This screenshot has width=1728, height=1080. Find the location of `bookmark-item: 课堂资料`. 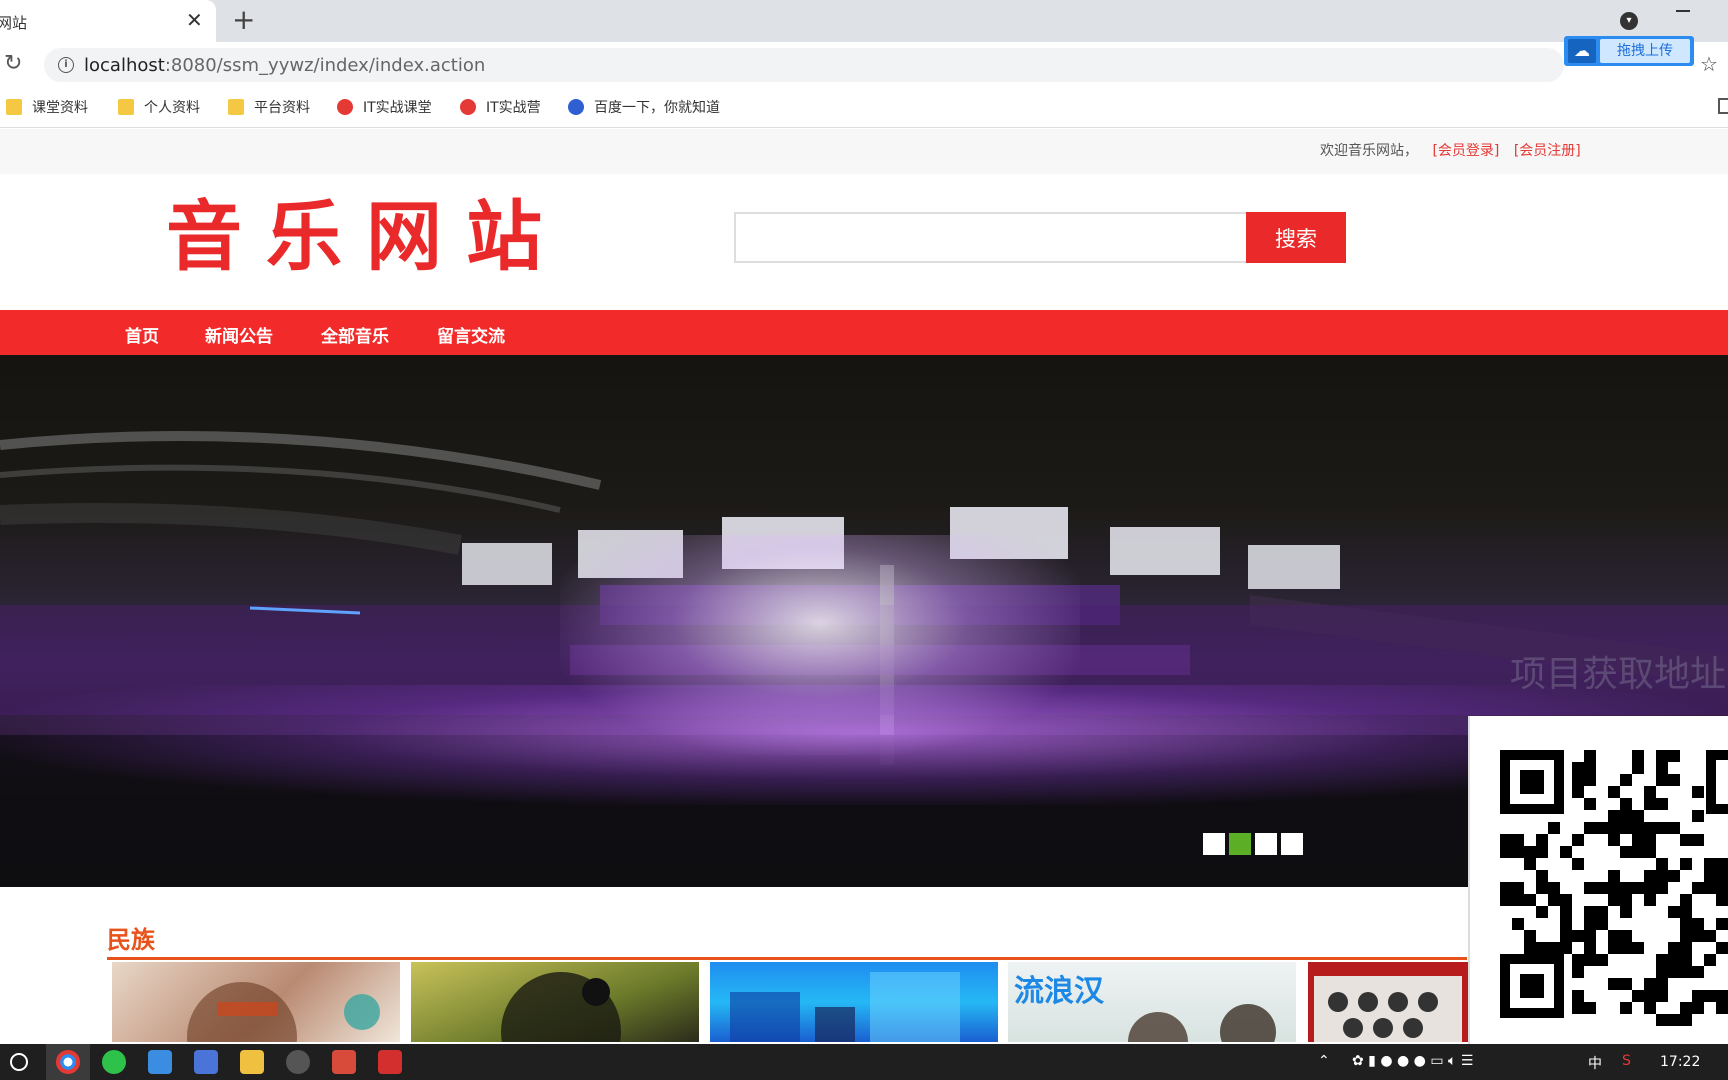

bookmark-item: 课堂资料 is located at coordinates (47, 108).